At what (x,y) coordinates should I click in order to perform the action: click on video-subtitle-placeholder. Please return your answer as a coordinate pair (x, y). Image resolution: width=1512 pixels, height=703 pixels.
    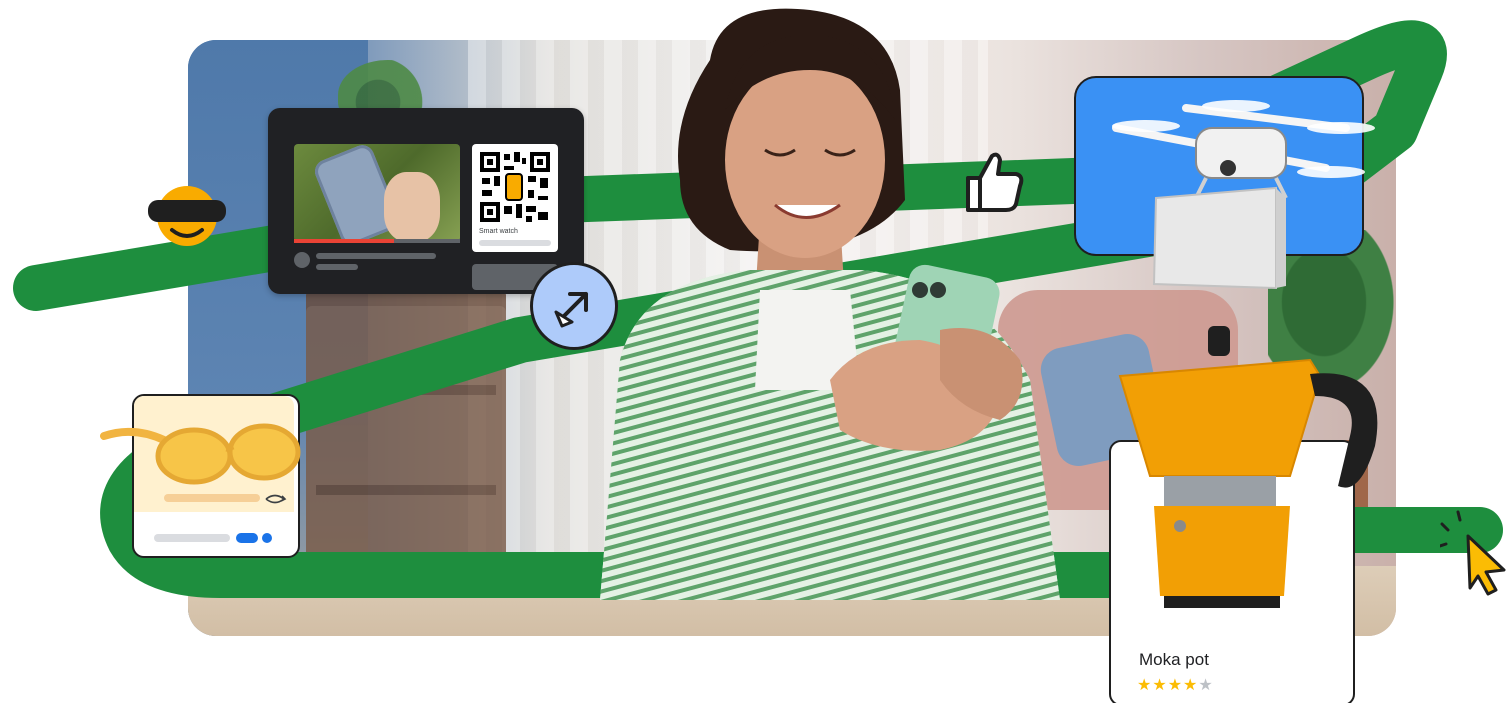
    Looking at the image, I should click on (337, 267).